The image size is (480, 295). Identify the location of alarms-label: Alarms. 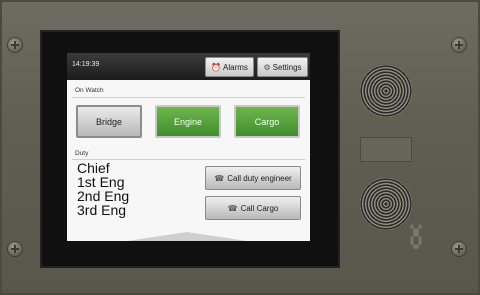
(235, 67).